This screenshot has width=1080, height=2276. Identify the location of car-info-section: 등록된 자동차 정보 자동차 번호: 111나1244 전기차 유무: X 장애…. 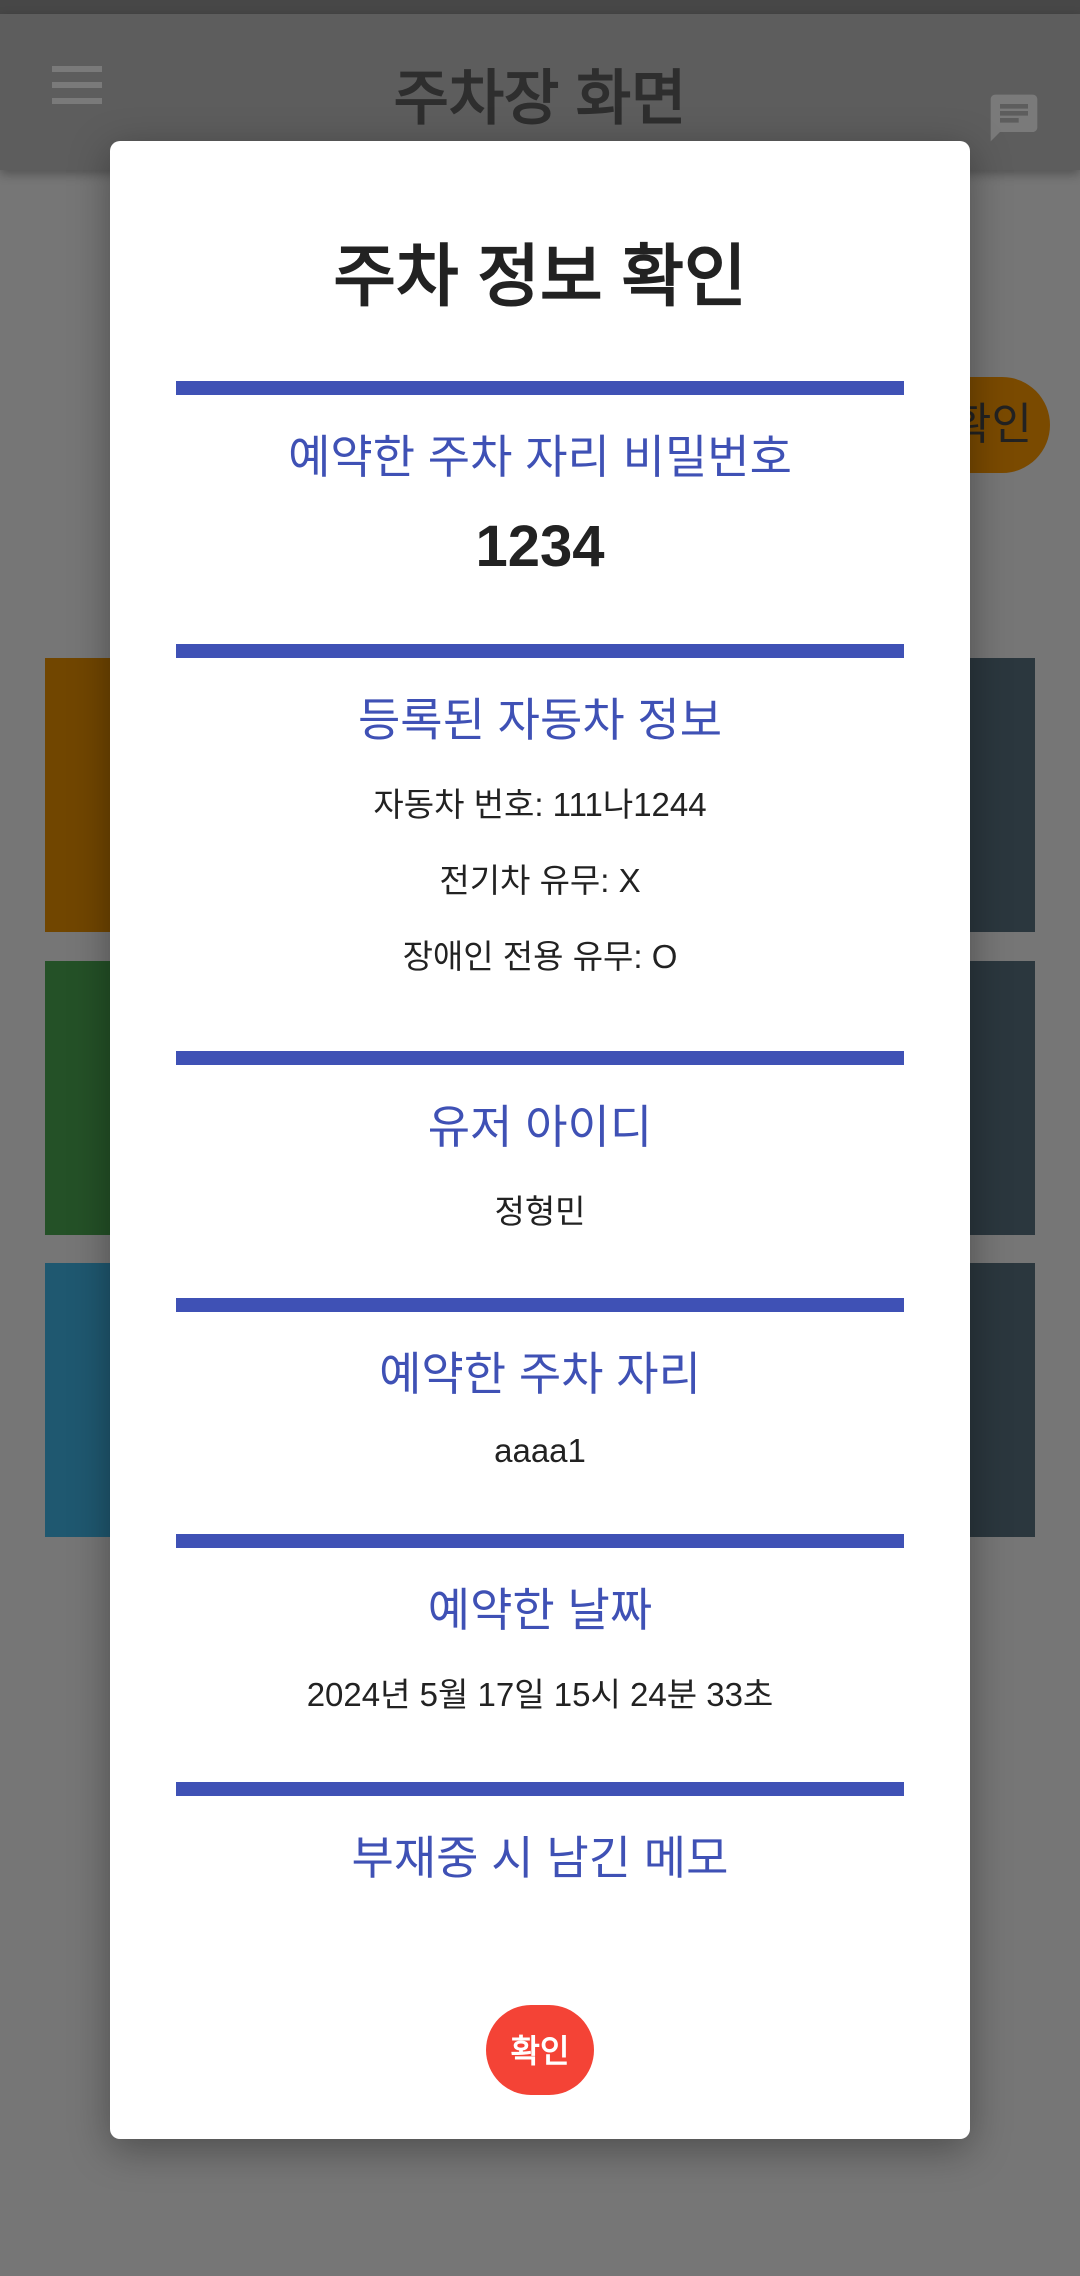
(540, 811).